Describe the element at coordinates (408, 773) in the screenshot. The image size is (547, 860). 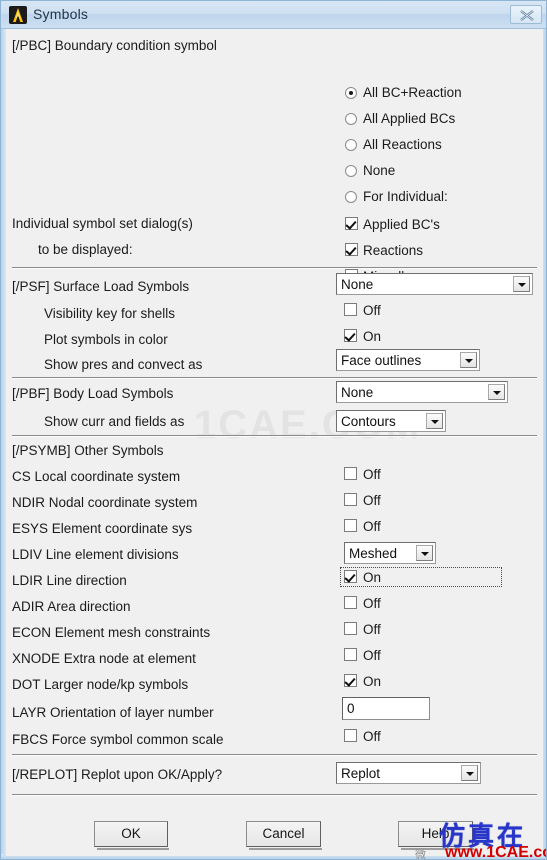
I see `replot-combo: Replot` at that location.